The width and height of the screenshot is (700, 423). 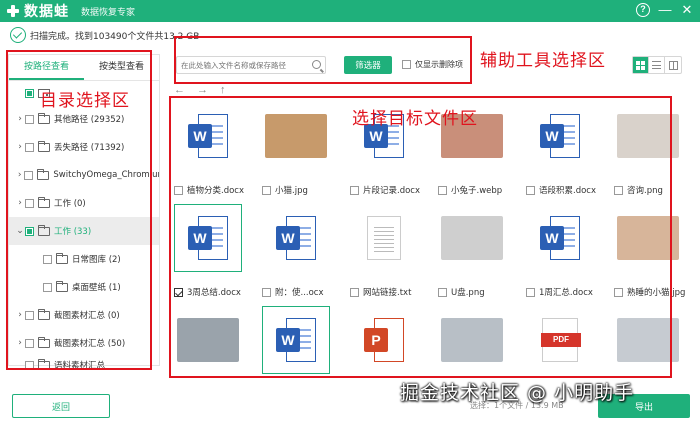 What do you see at coordinates (61, 406) in the screenshot?
I see `back-button: 返回` at bounding box center [61, 406].